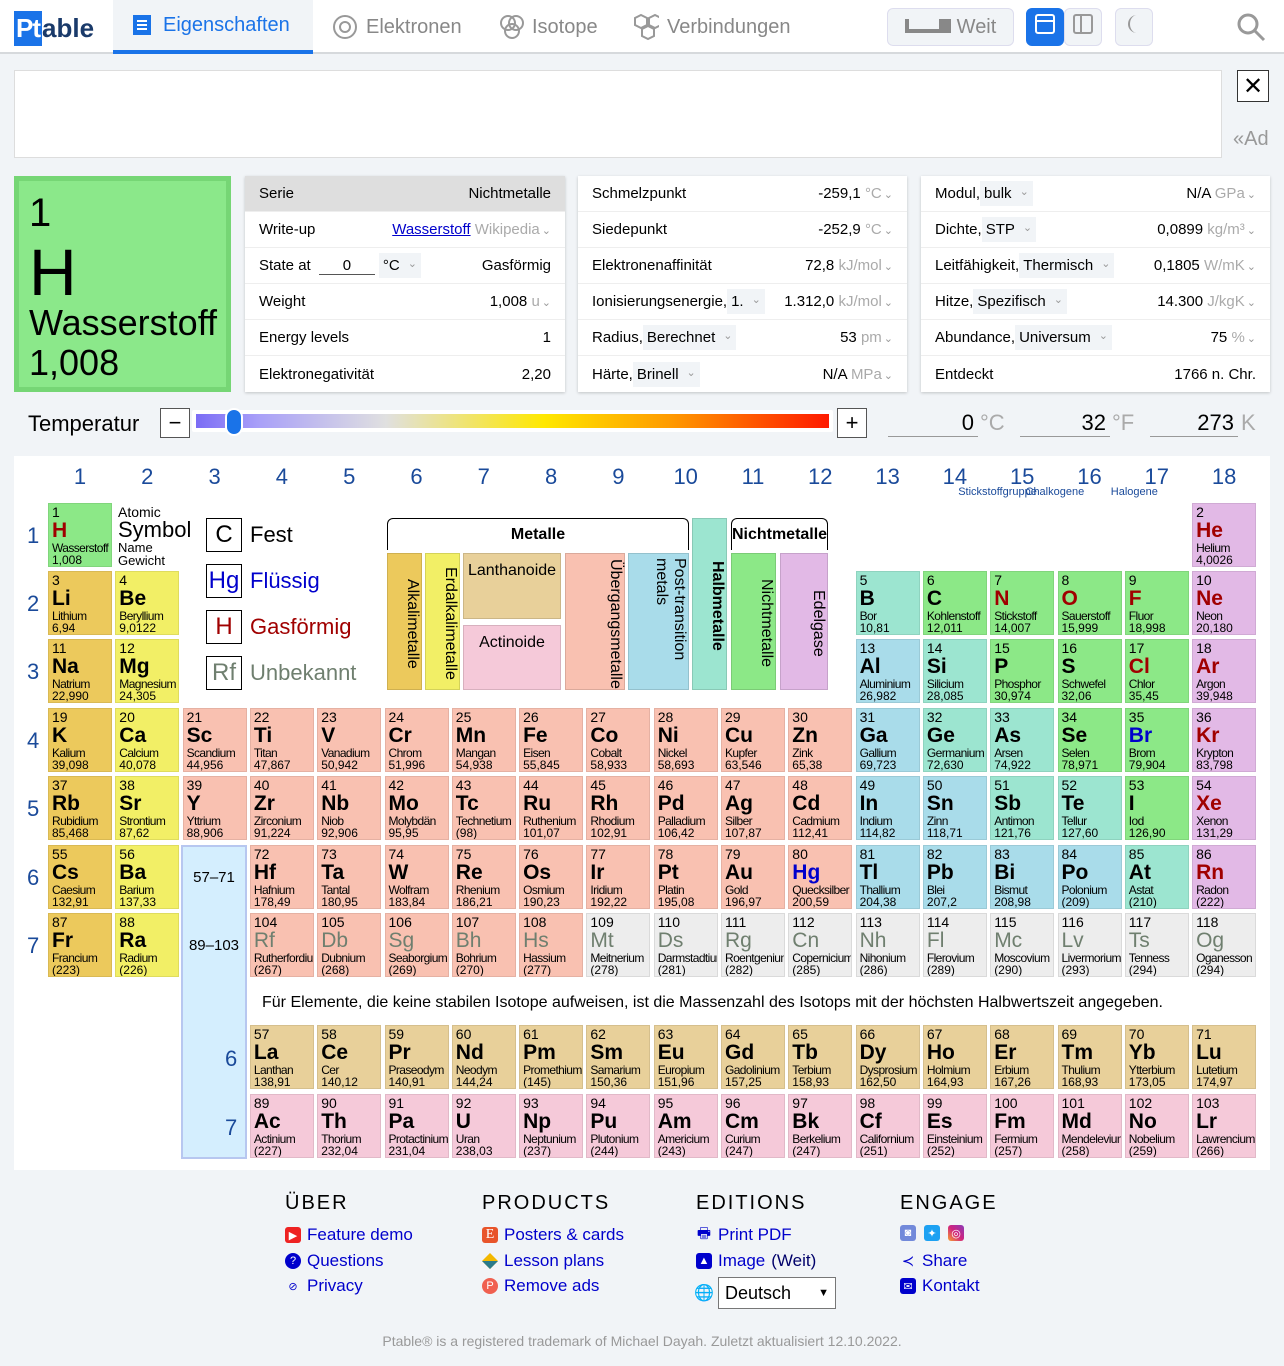  What do you see at coordinates (147, 945) in the screenshot?
I see `element-cell: 88 Ra Radium (226)` at bounding box center [147, 945].